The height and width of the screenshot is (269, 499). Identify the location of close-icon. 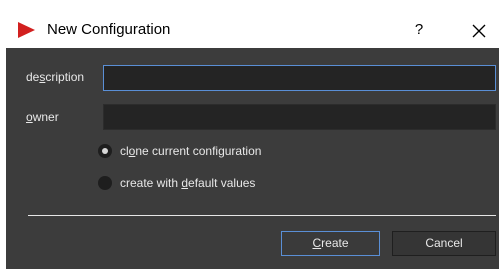
(479, 31).